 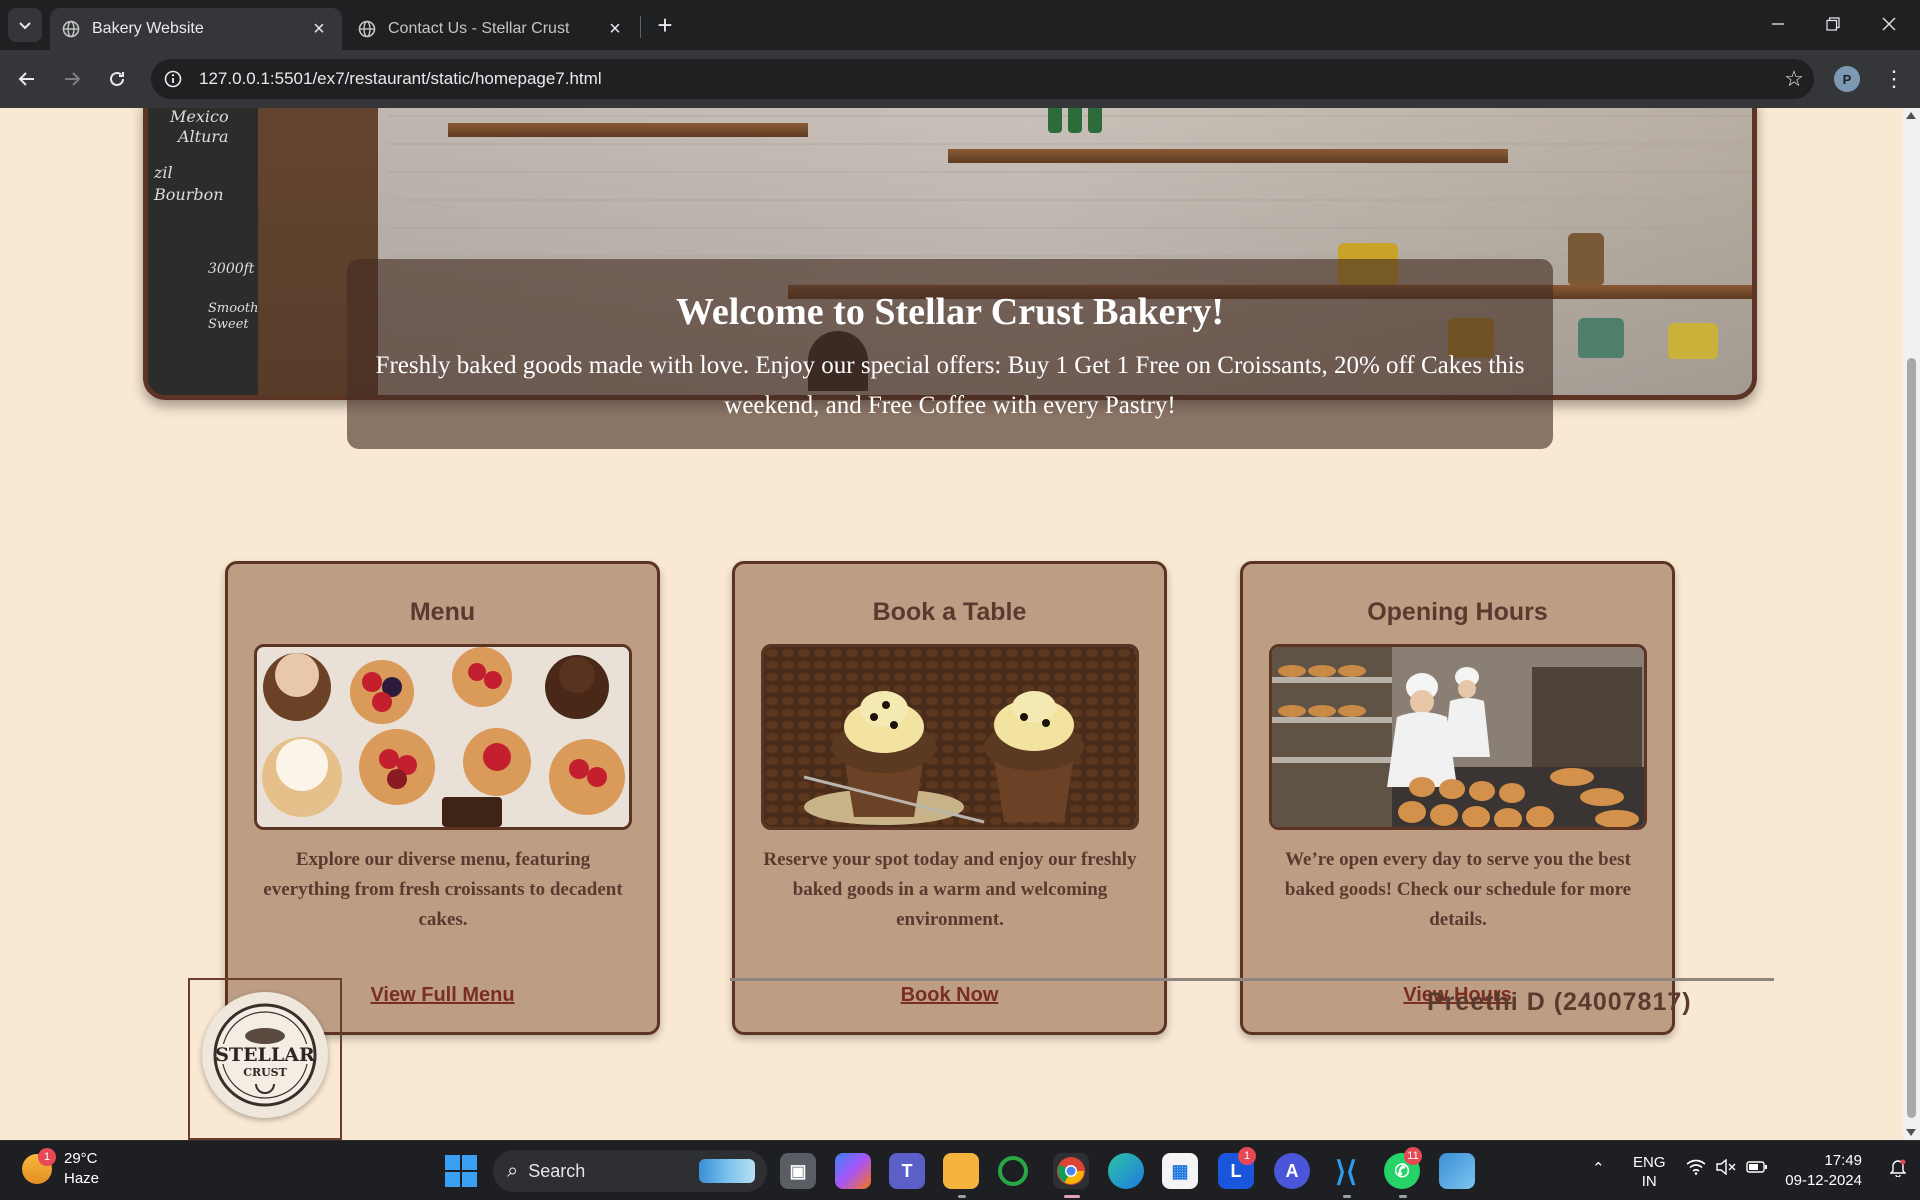 I want to click on back-button, so click(x=27, y=79).